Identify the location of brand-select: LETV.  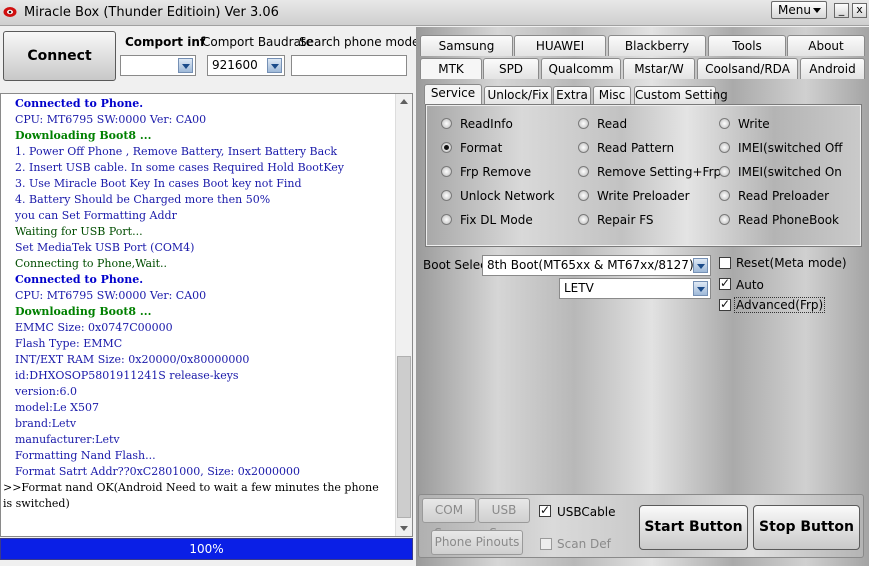
(635, 288).